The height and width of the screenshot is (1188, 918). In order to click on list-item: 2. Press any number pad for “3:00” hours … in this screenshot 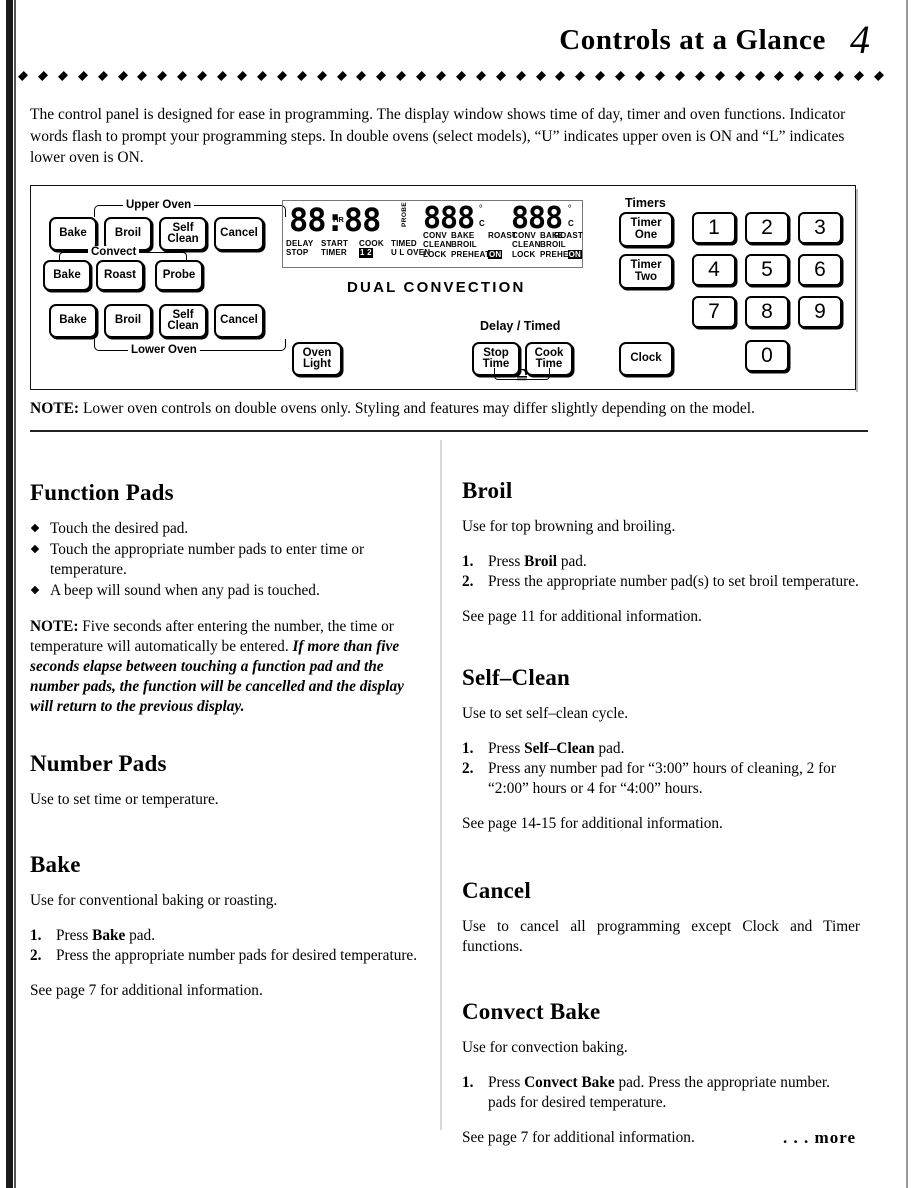, I will do `click(661, 779)`.